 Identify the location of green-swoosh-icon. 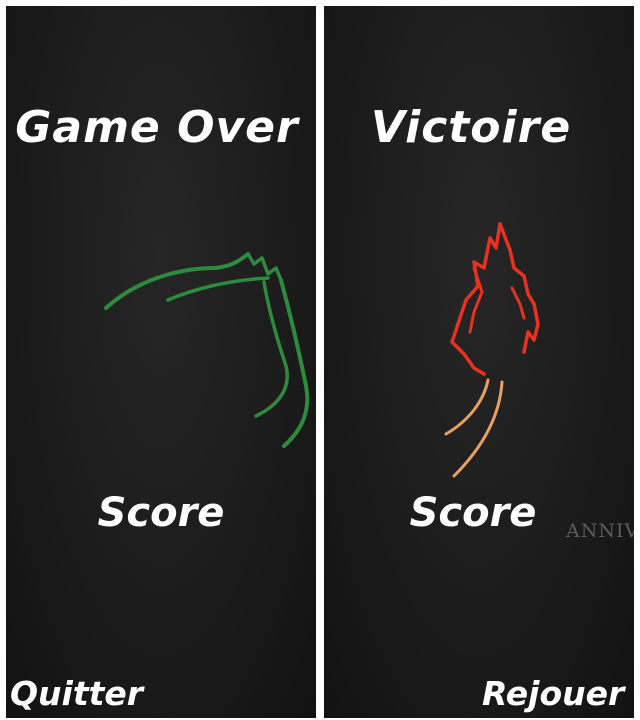
(207, 350).